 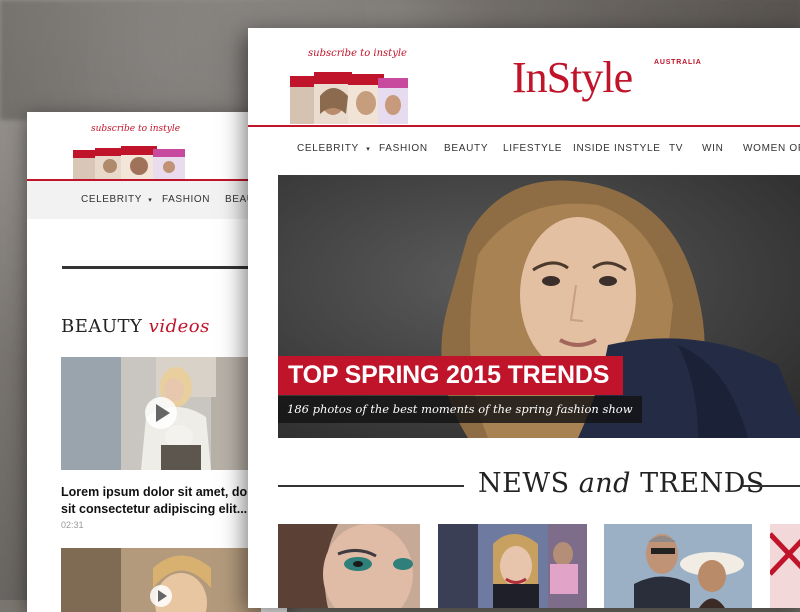 What do you see at coordinates (102, 326) in the screenshot?
I see `section-title-main: BEAUTY` at bounding box center [102, 326].